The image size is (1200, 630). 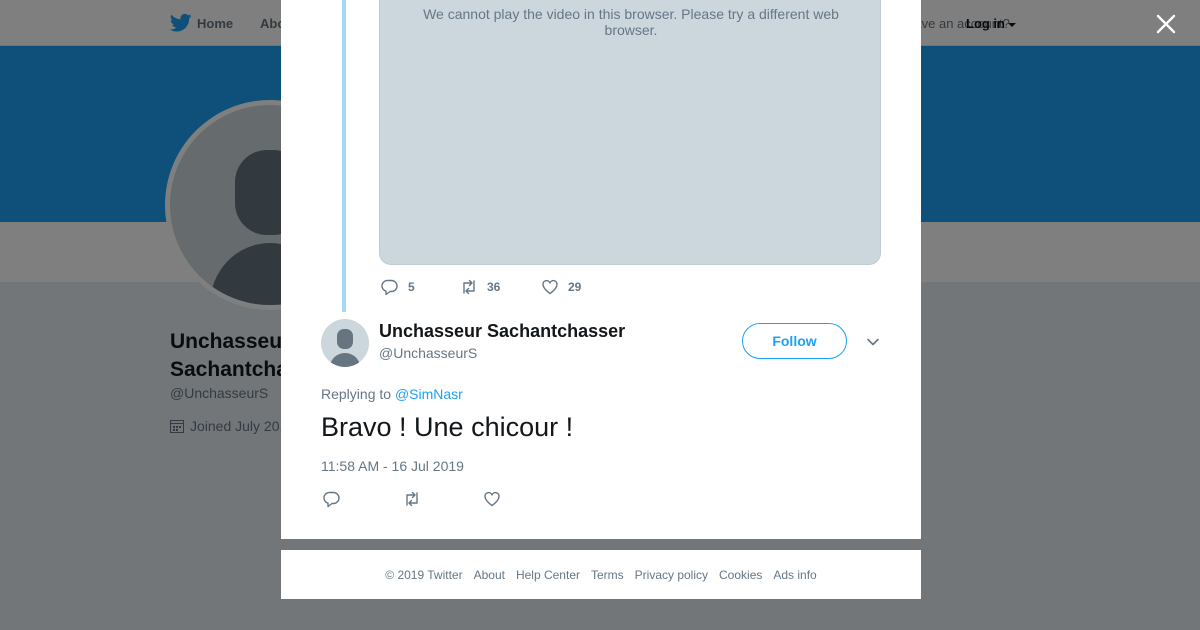 I want to click on like-button, so click(x=492, y=499).